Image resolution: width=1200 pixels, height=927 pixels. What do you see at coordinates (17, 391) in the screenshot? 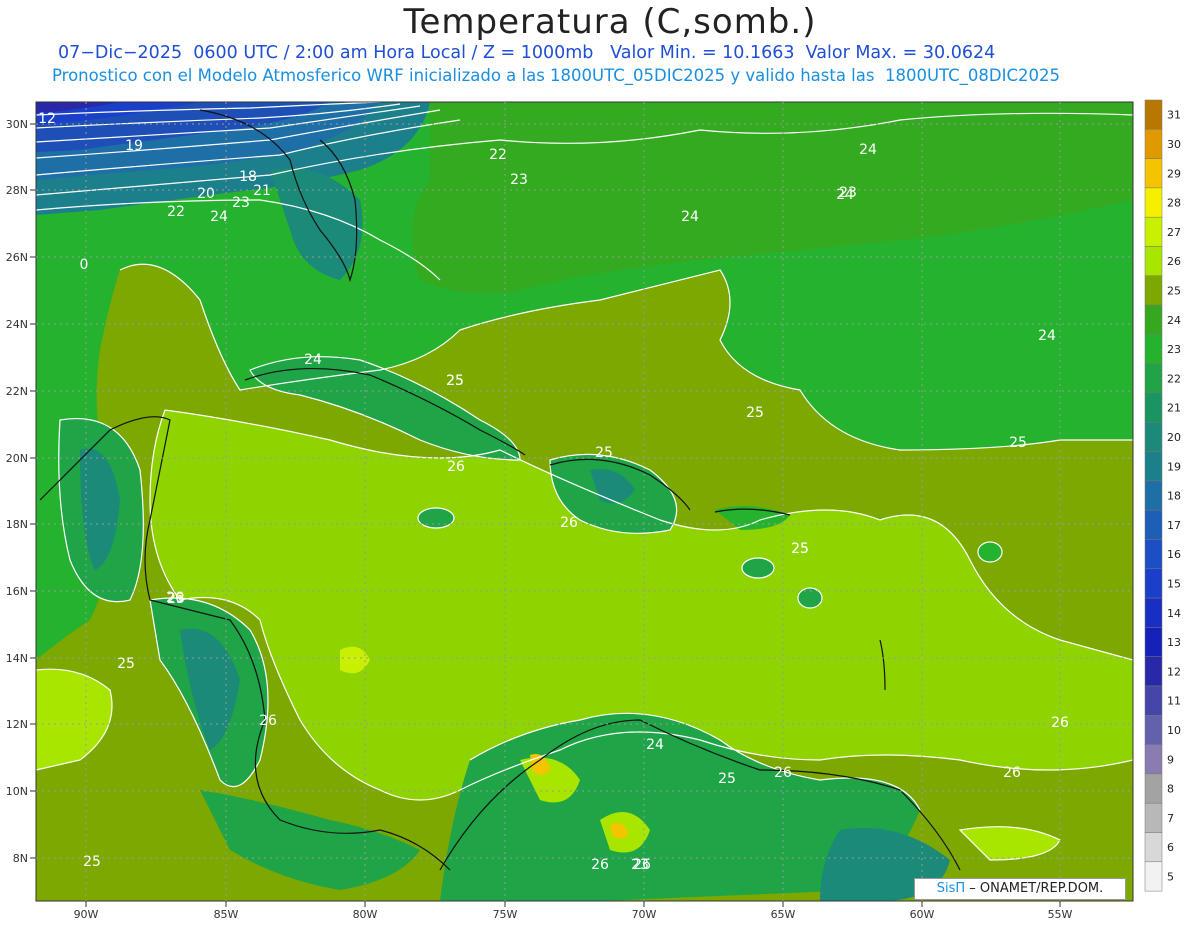
I see `lat-label: 22N` at bounding box center [17, 391].